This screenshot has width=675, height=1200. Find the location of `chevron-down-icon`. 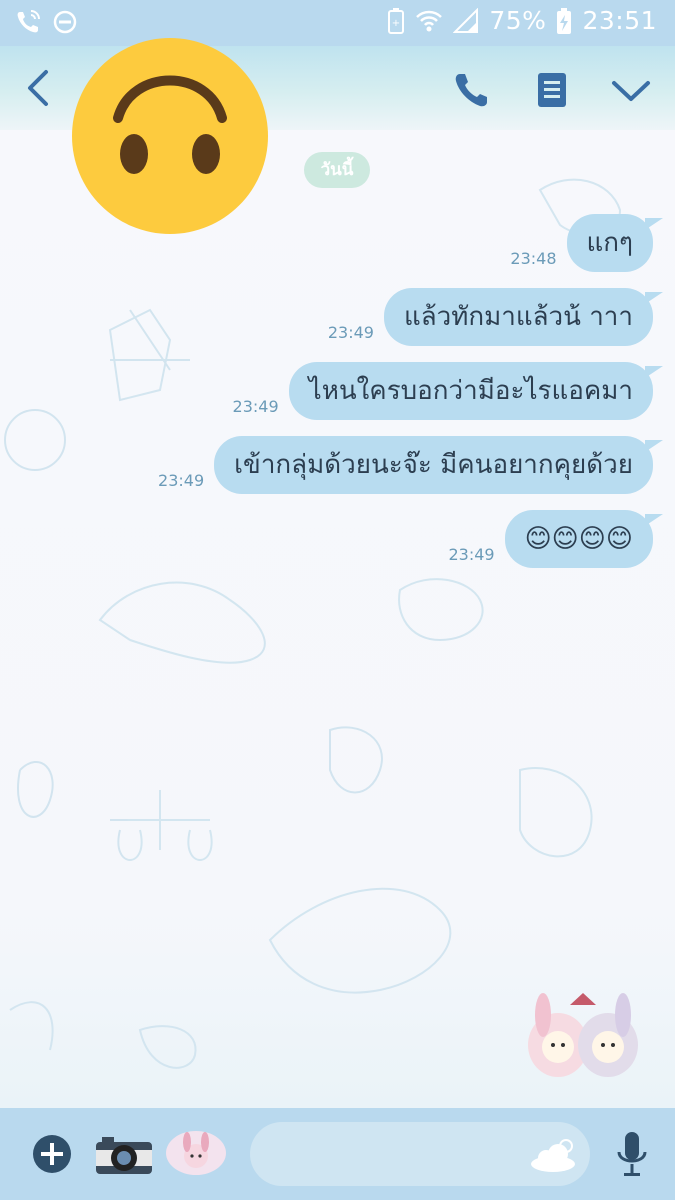

chevron-down-icon is located at coordinates (631, 91).